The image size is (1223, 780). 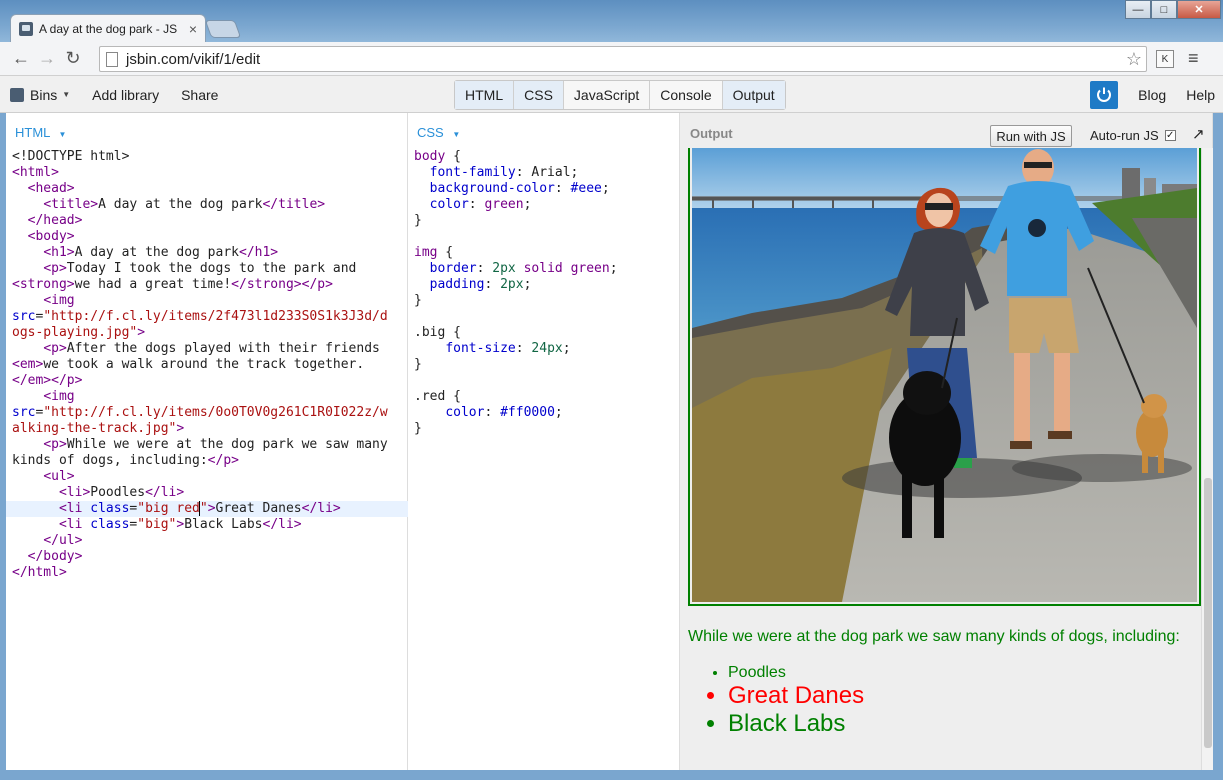 What do you see at coordinates (223, 29) in the screenshot?
I see `new-tab-button` at bounding box center [223, 29].